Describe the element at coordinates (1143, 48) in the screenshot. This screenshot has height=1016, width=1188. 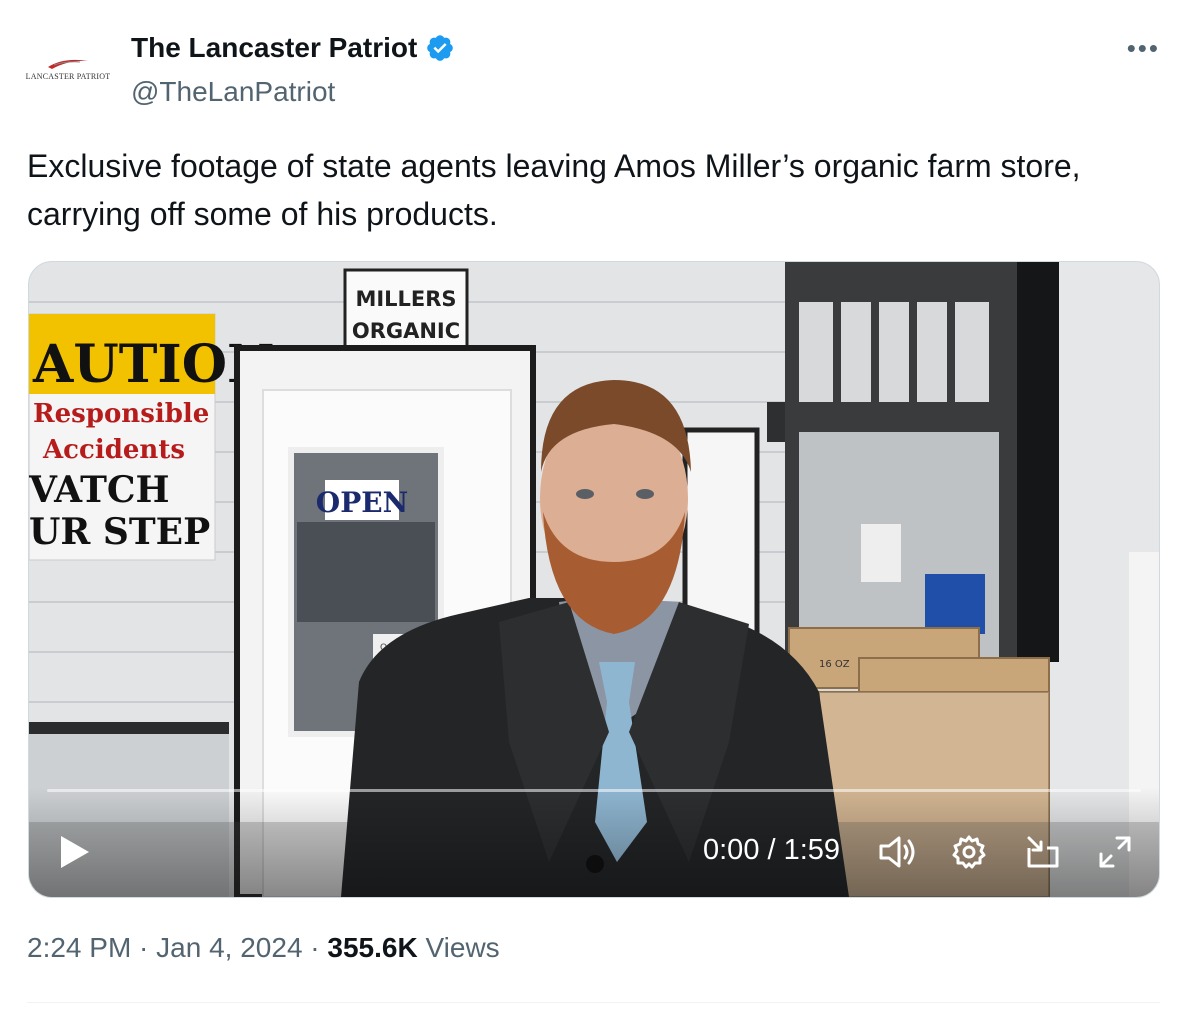
I see `more-options-icon: •••` at that location.